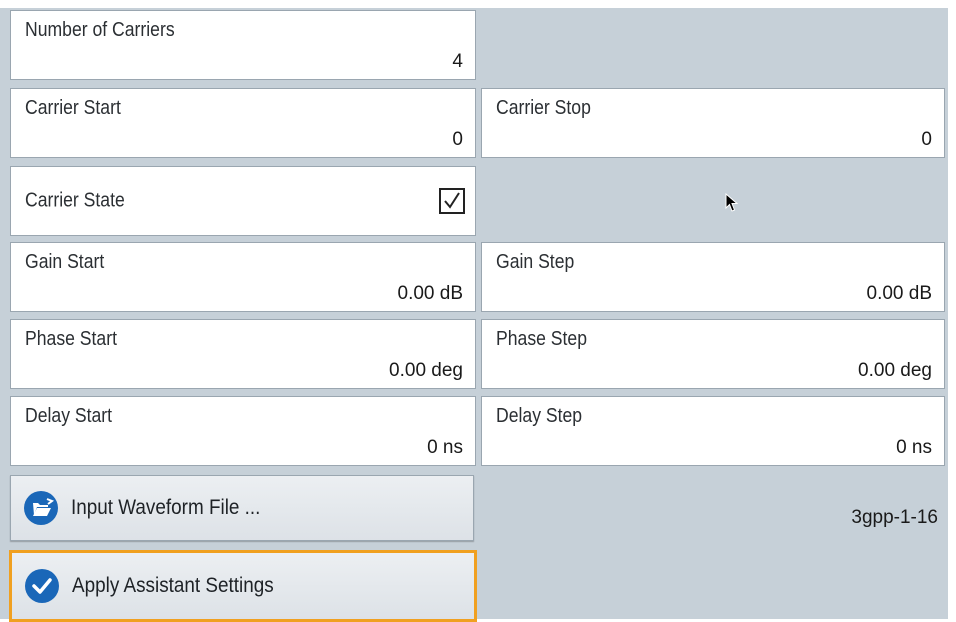 The height and width of the screenshot is (622, 956). What do you see at coordinates (539, 416) in the screenshot?
I see `delay-step-label: Delay Step` at bounding box center [539, 416].